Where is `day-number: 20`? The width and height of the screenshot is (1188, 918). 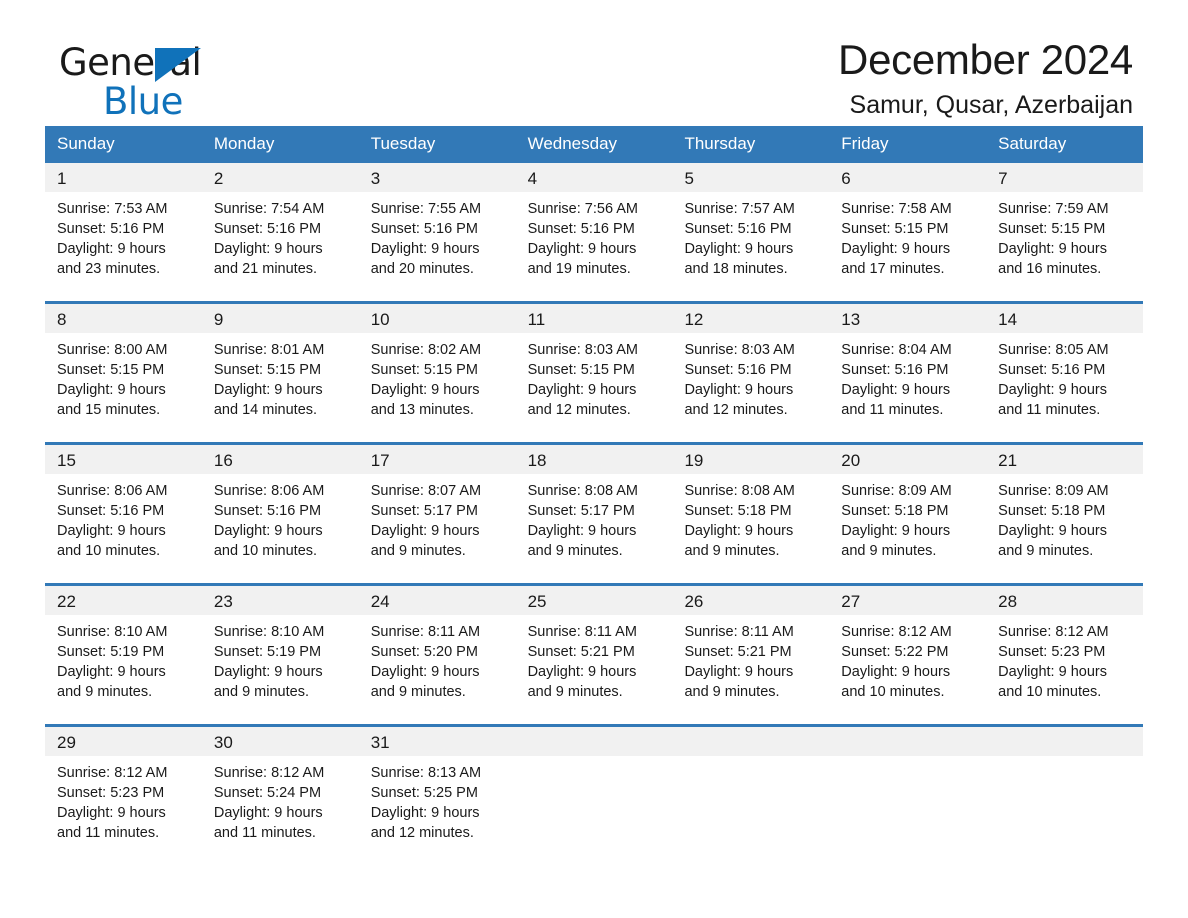 day-number: 20 is located at coordinates (907, 459).